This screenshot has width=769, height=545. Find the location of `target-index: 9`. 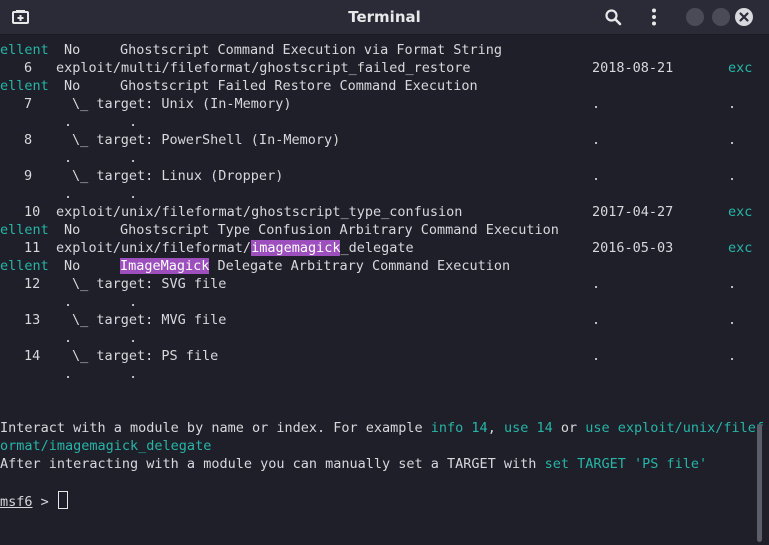

target-index: 9 is located at coordinates (28, 176).